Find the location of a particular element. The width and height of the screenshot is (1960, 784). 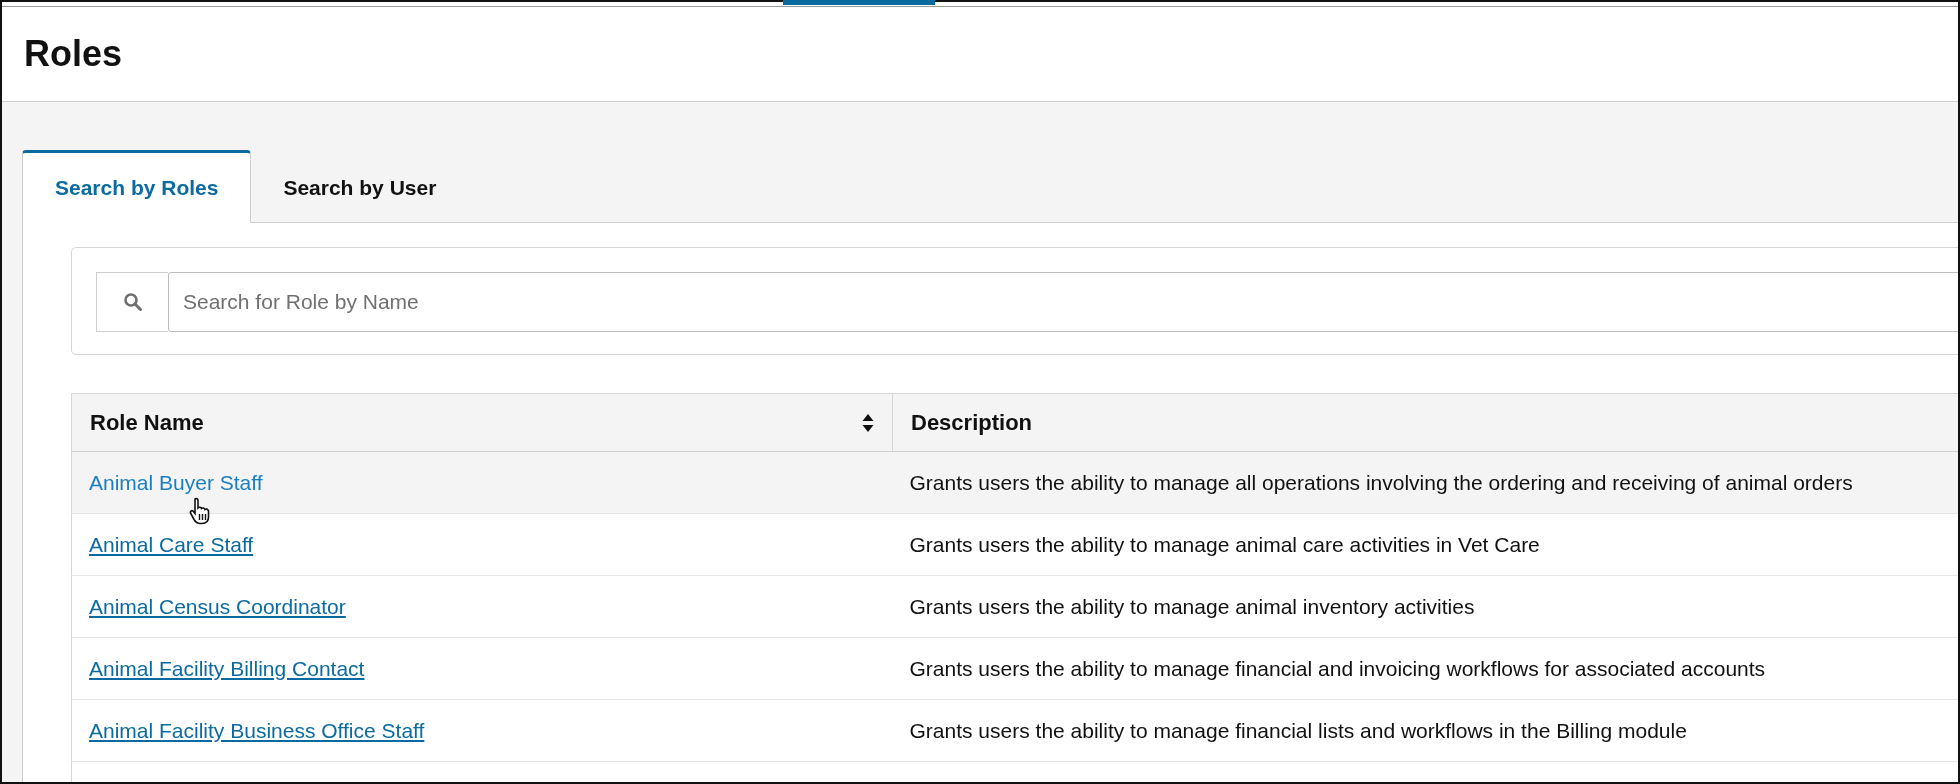

column-header-label: Role Name is located at coordinates (147, 422).